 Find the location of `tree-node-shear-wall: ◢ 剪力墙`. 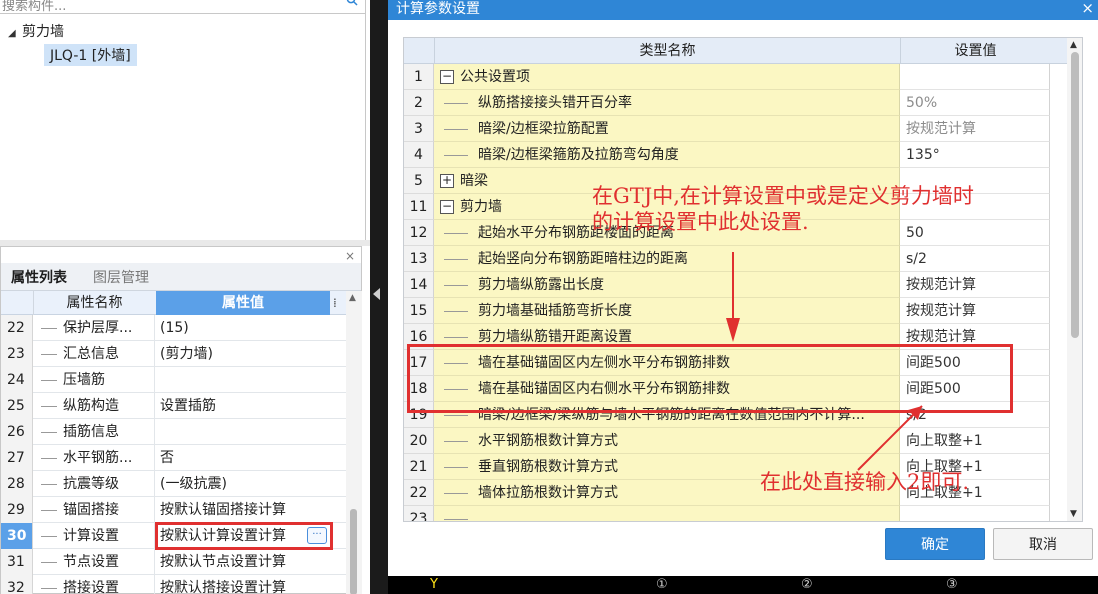

tree-node-shear-wall: ◢ 剪力墙 is located at coordinates (36, 31).